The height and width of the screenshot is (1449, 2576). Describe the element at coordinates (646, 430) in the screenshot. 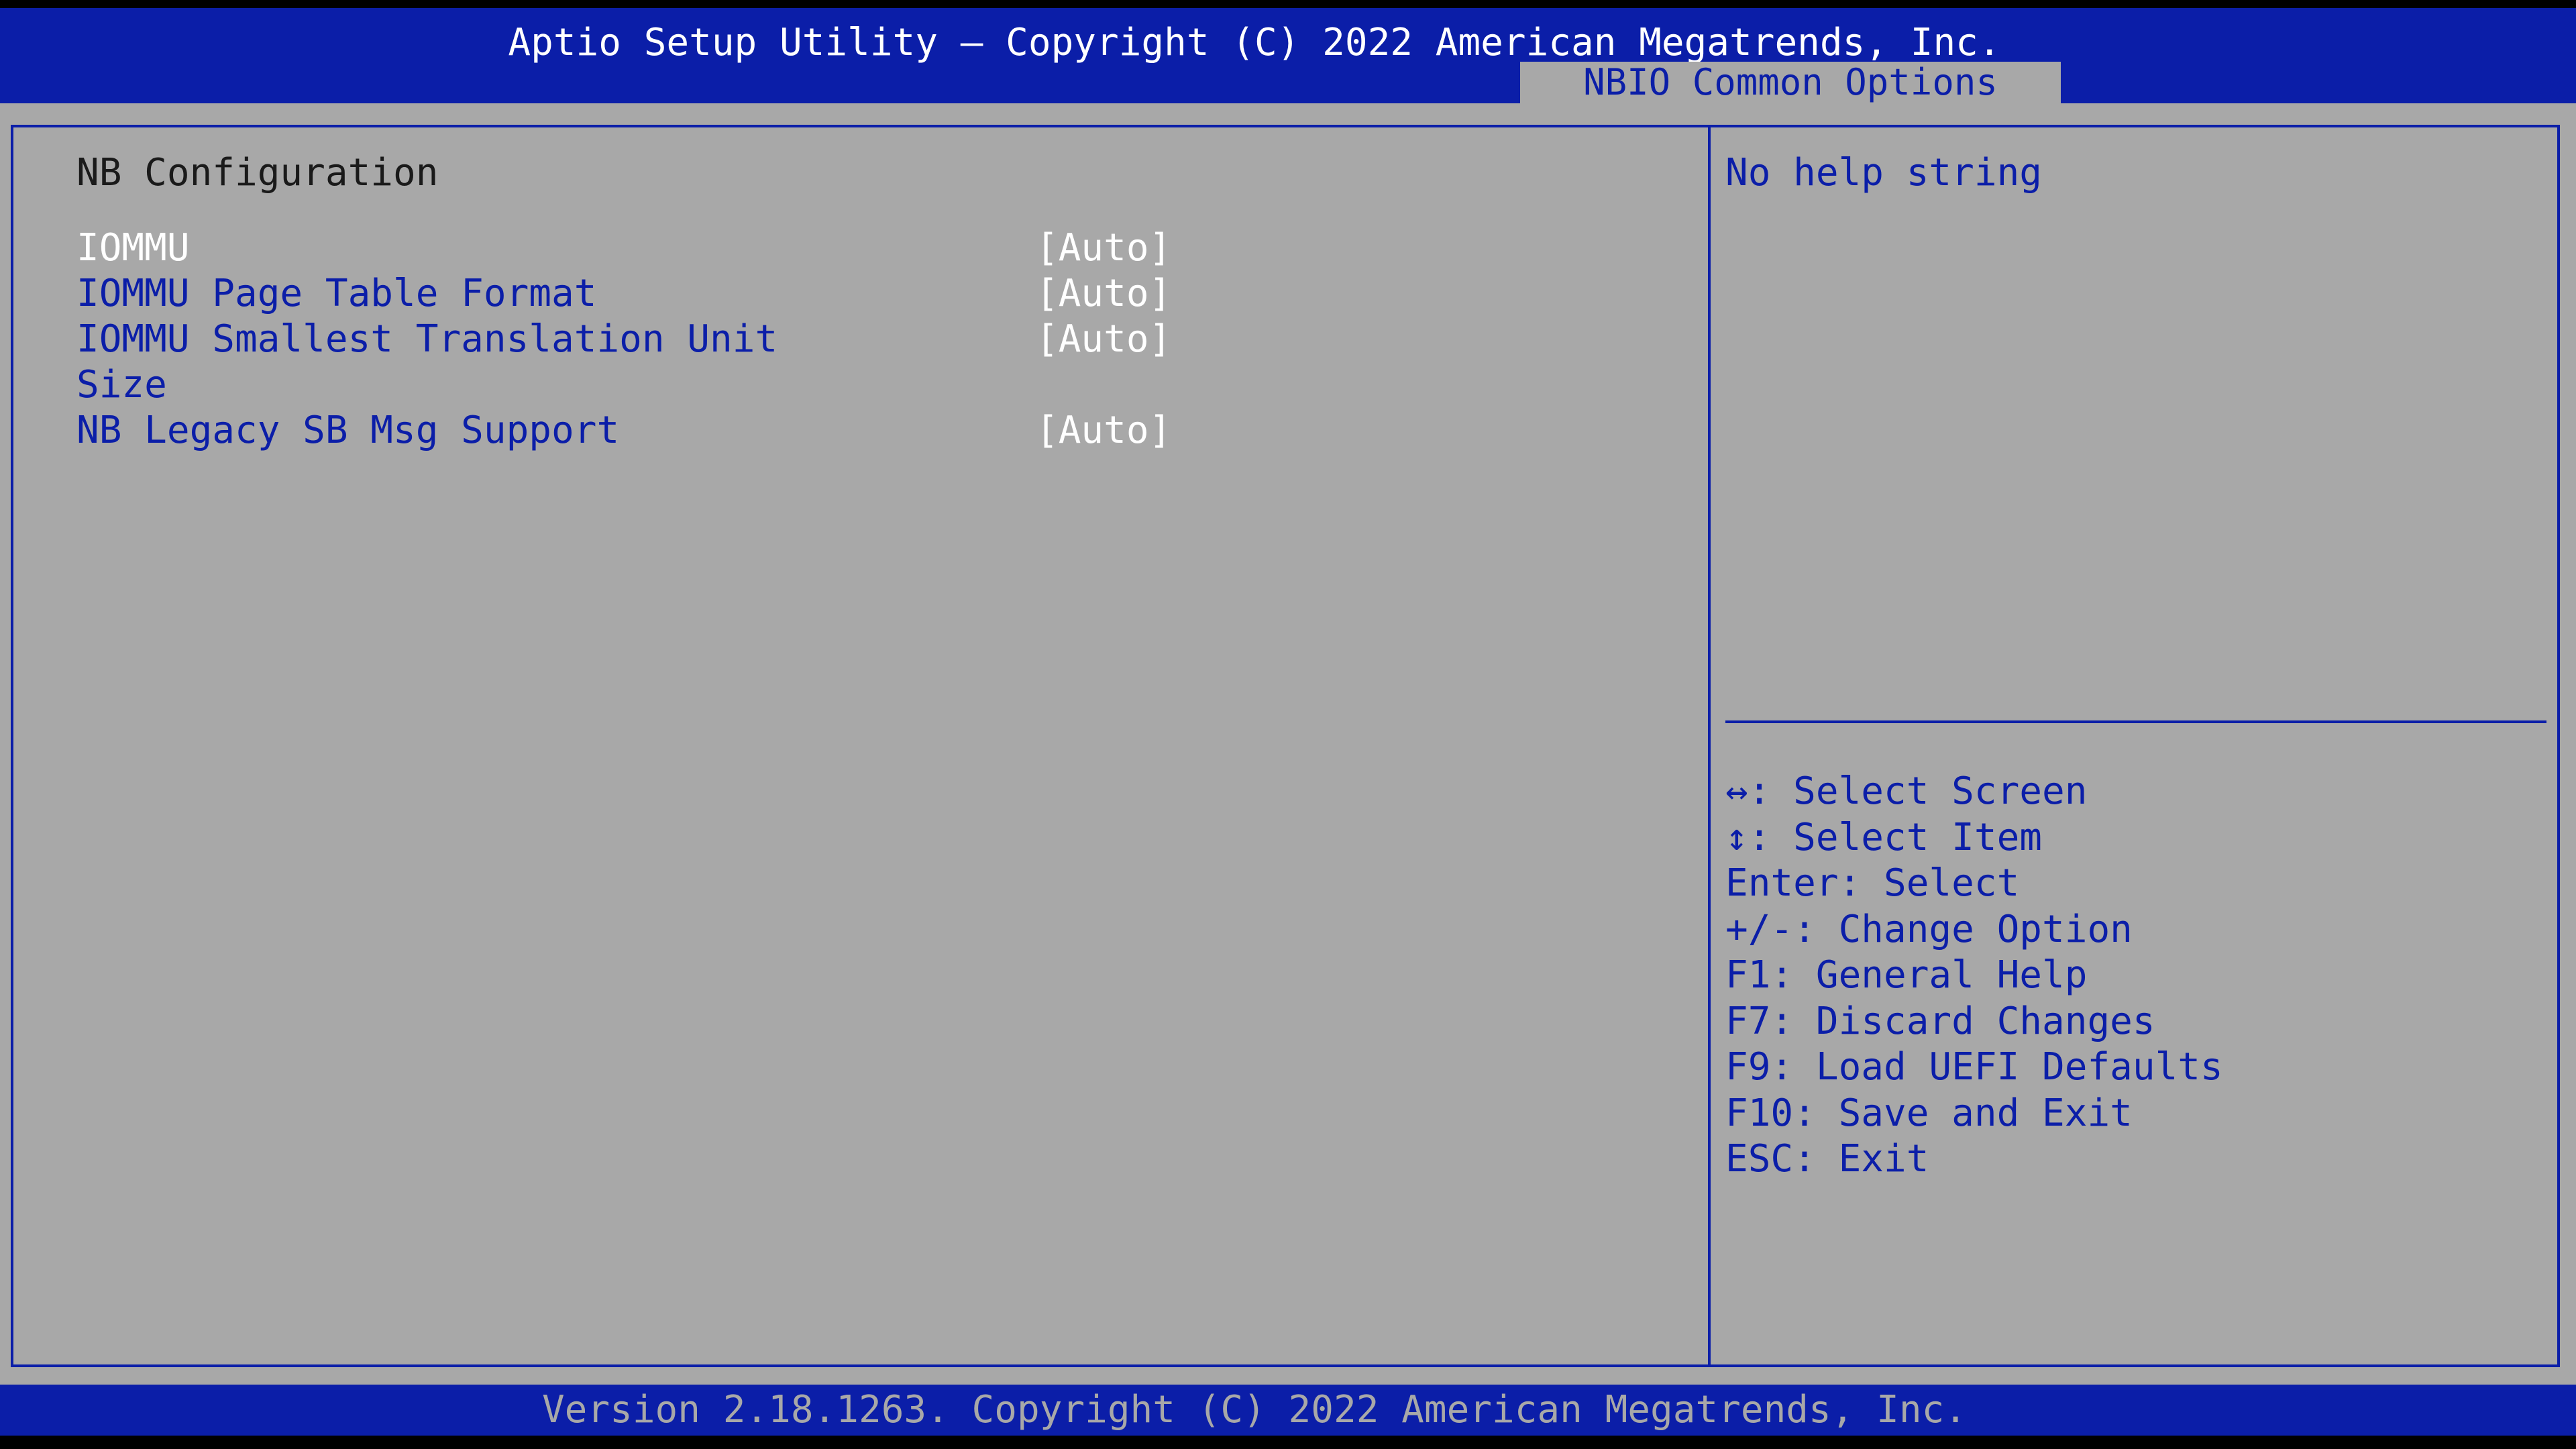

I see `setting-nb-legacy-sb-msg-support: NB Legacy SB Msg Support [Auto]` at that location.